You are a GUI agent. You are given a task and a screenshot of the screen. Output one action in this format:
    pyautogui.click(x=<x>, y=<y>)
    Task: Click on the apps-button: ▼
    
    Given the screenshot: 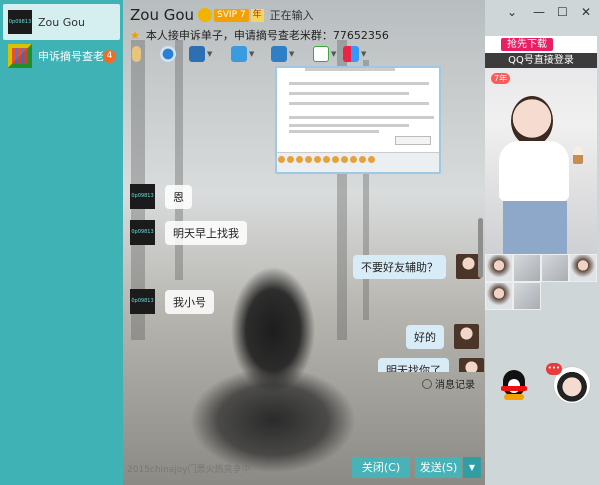 What is the action you would take?
    pyautogui.click(x=354, y=54)
    